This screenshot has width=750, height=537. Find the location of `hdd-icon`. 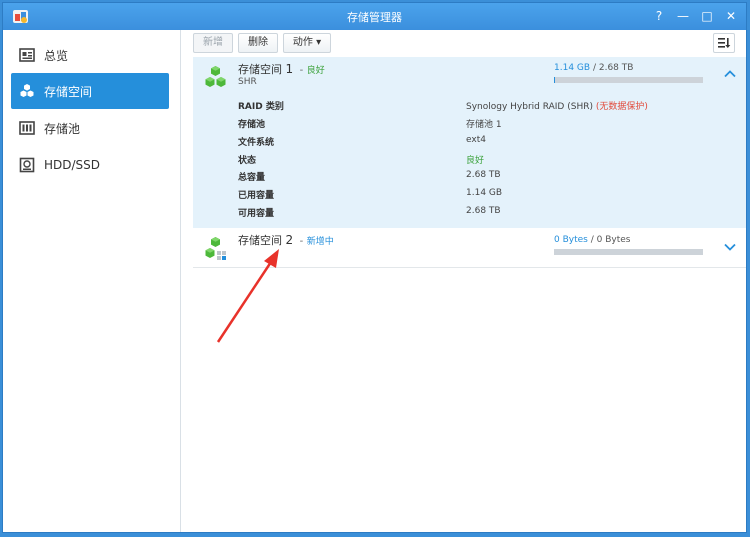

hdd-icon is located at coordinates (27, 165).